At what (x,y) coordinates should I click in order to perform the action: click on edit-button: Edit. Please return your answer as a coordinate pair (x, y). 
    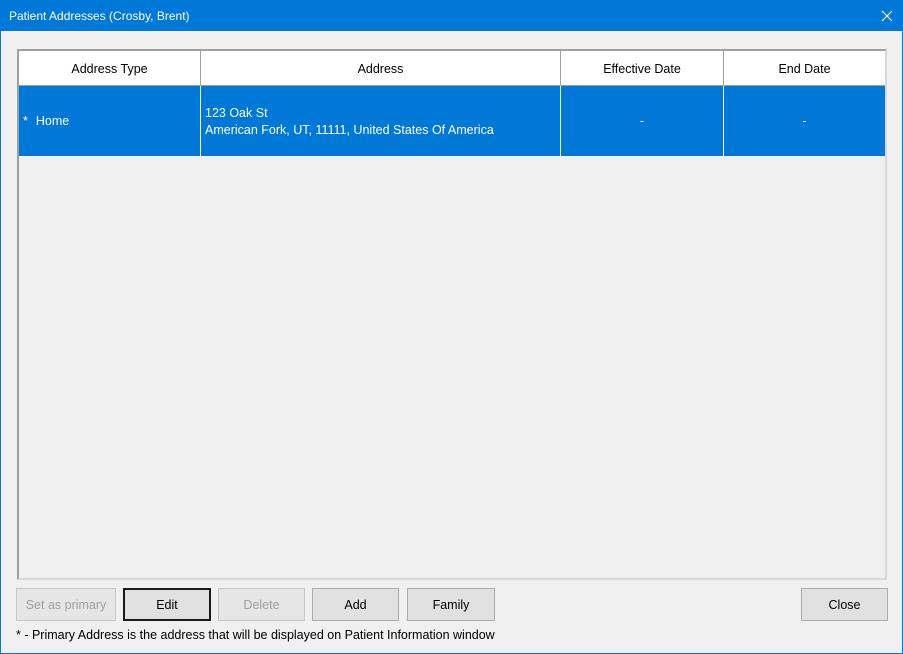
    Looking at the image, I should click on (167, 604).